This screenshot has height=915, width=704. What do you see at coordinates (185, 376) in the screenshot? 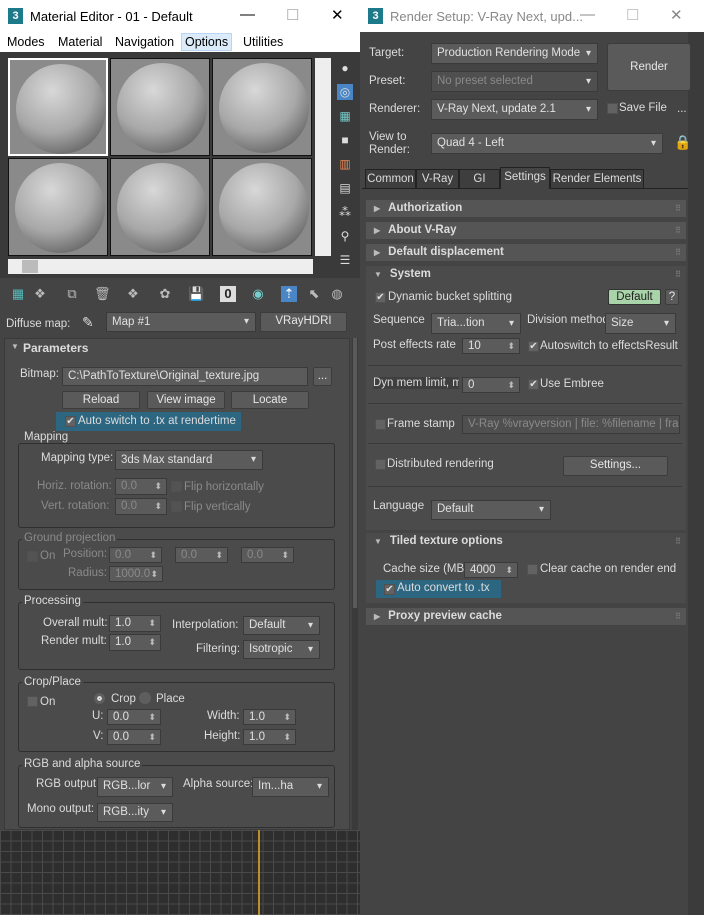
I see `bitmap-path-field: C:\PathToTexture\Original_texture.jpg` at bounding box center [185, 376].